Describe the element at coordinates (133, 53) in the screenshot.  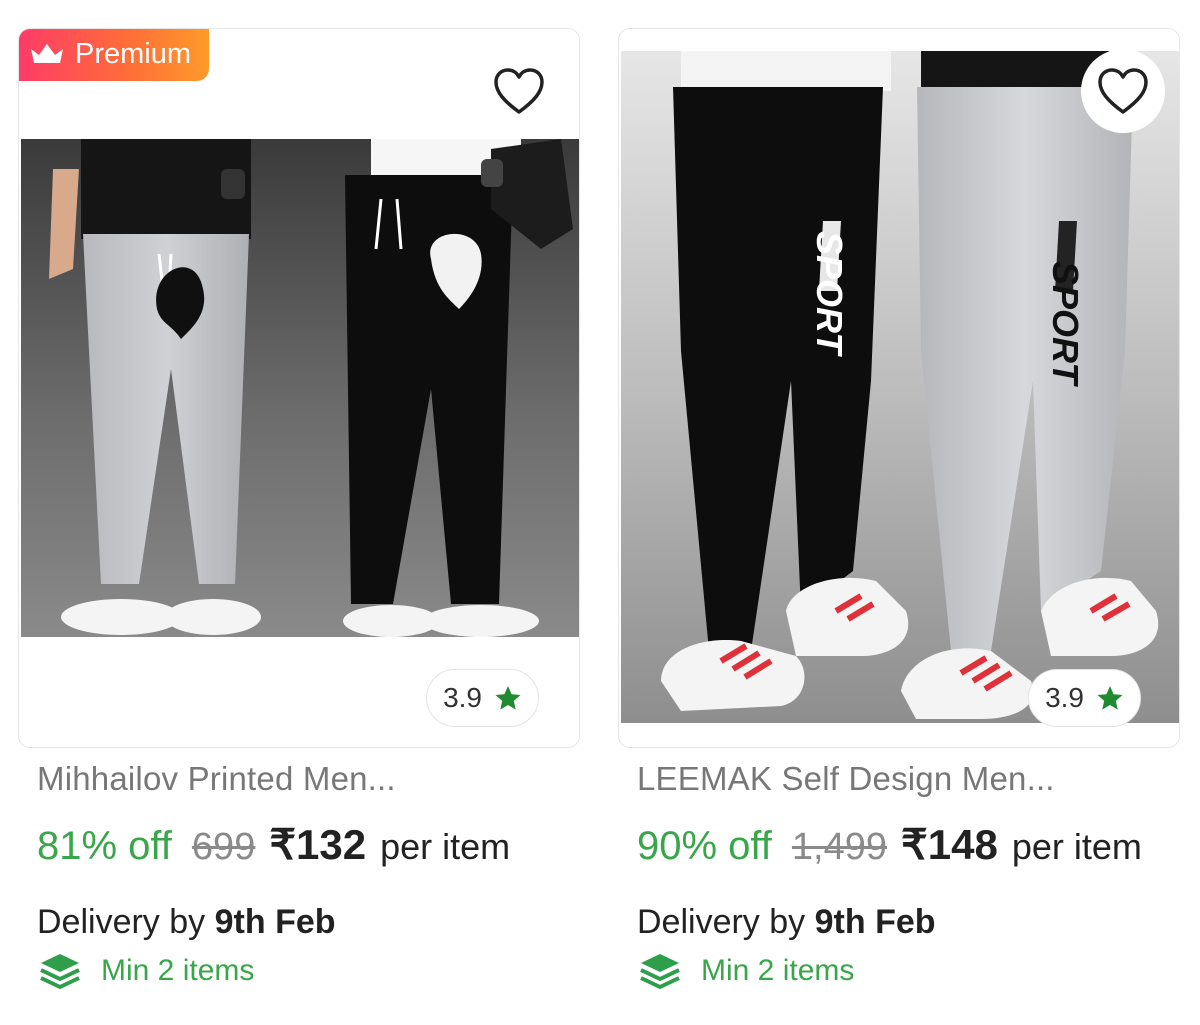
I see `premium-badge-label: Premium` at that location.